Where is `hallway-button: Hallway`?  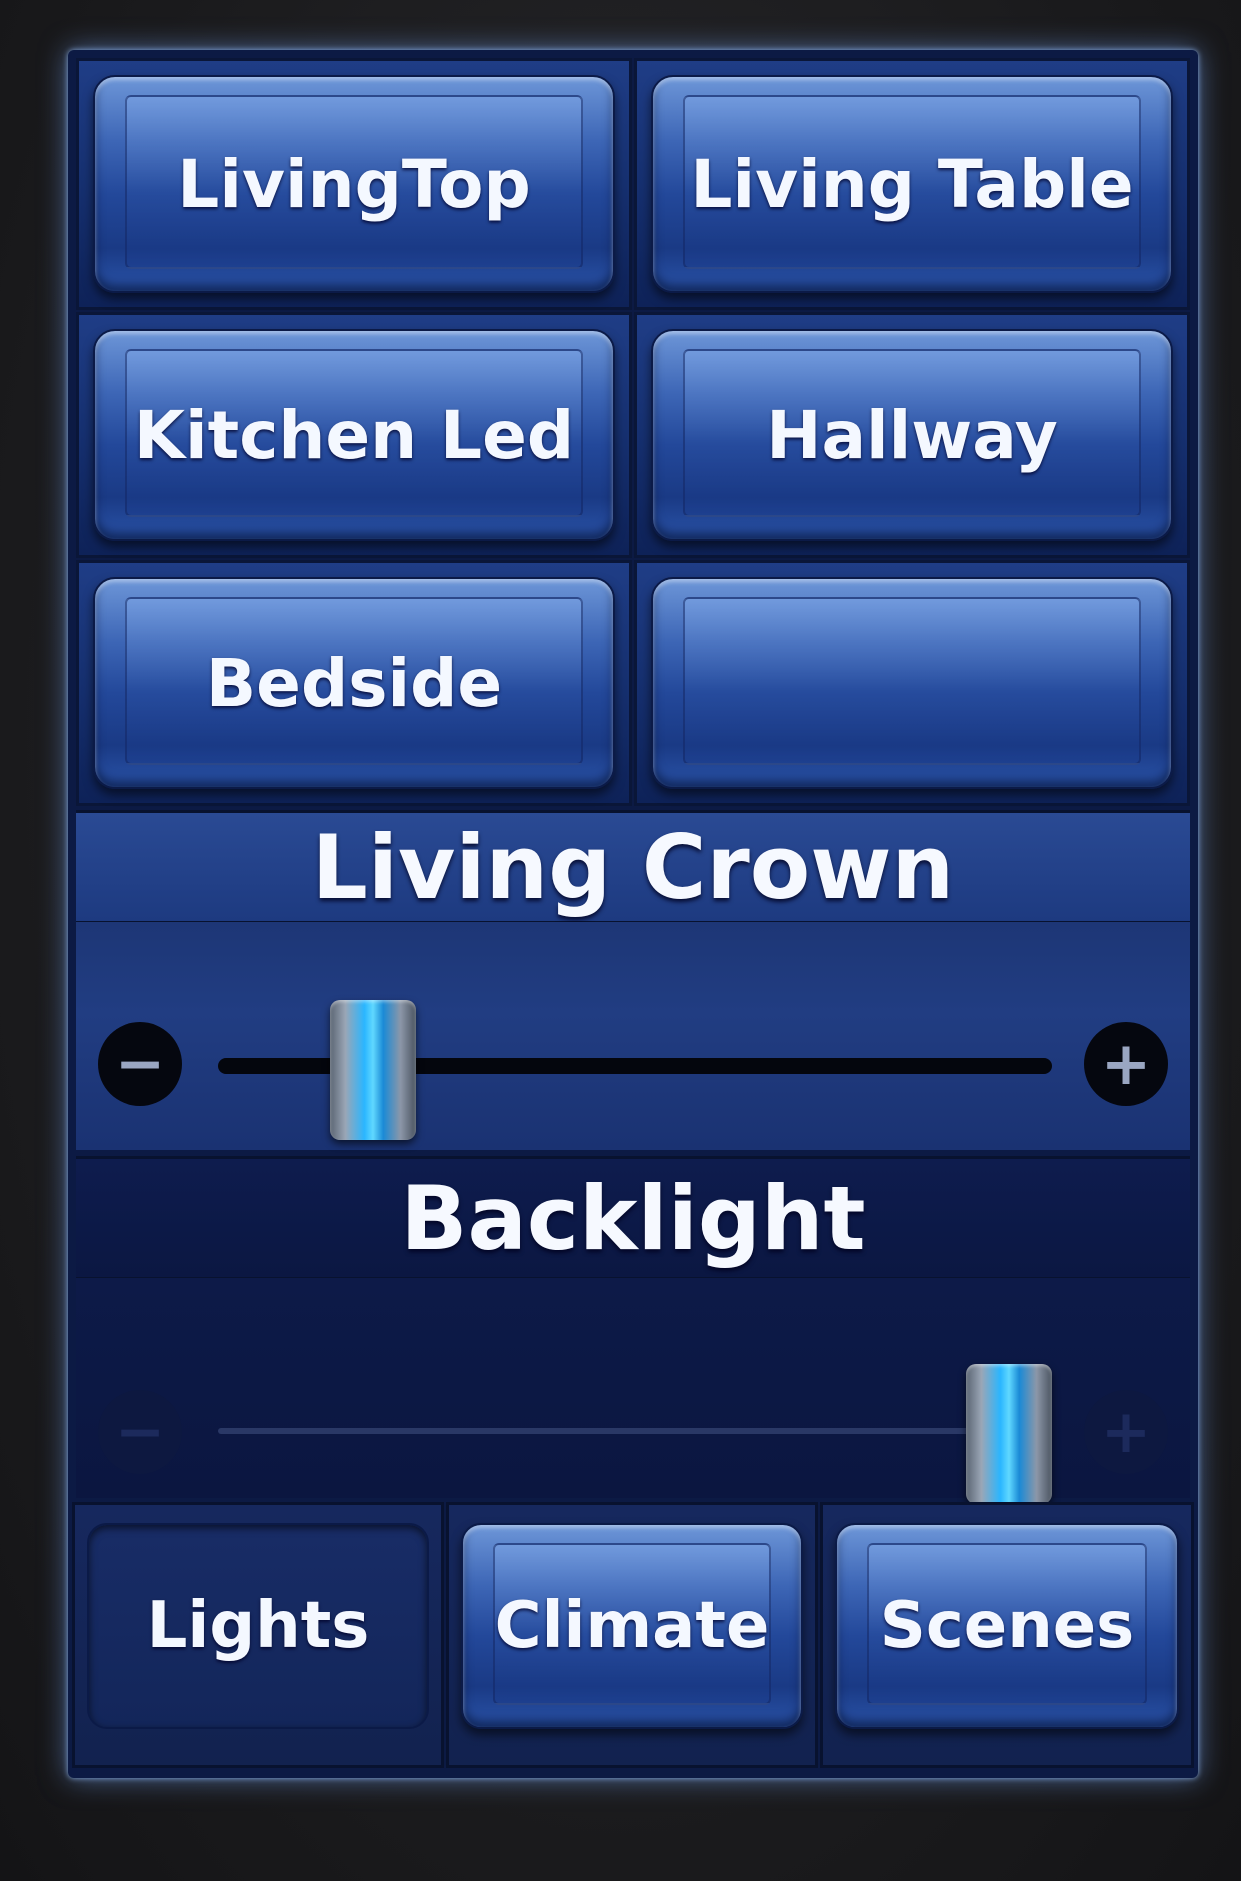 hallway-button: Hallway is located at coordinates (912, 435).